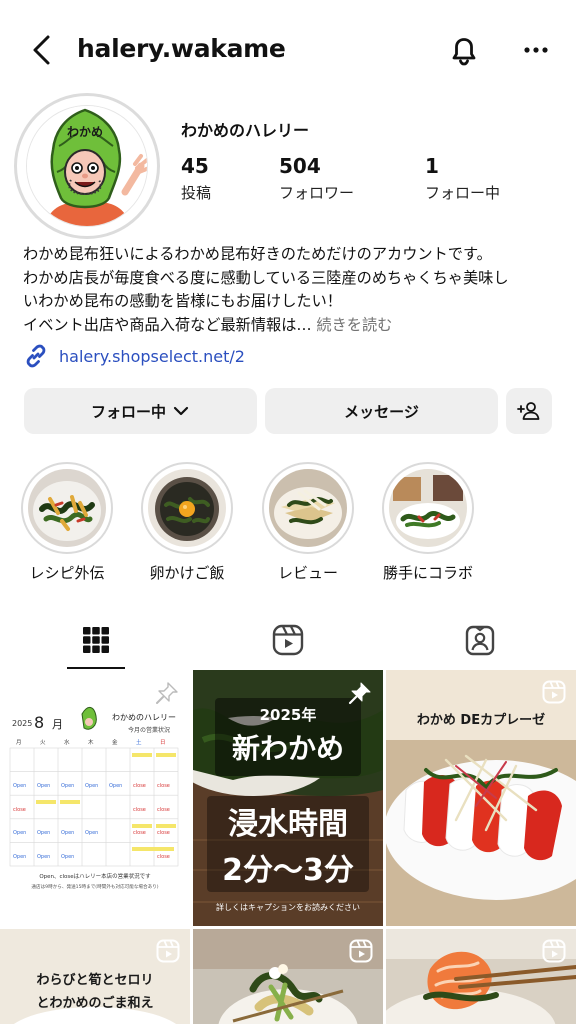 This screenshot has height=1024, width=576. Describe the element at coordinates (94, 1003) in the screenshot. I see `aemono-line2: とわかめのごま和え` at that location.